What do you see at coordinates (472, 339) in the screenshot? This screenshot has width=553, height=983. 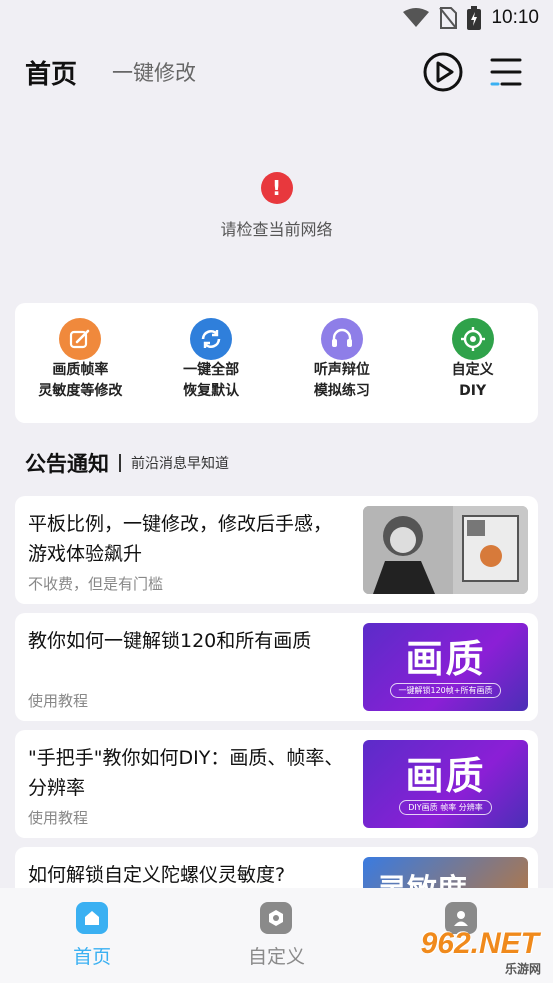 I see `crosshair-icon` at bounding box center [472, 339].